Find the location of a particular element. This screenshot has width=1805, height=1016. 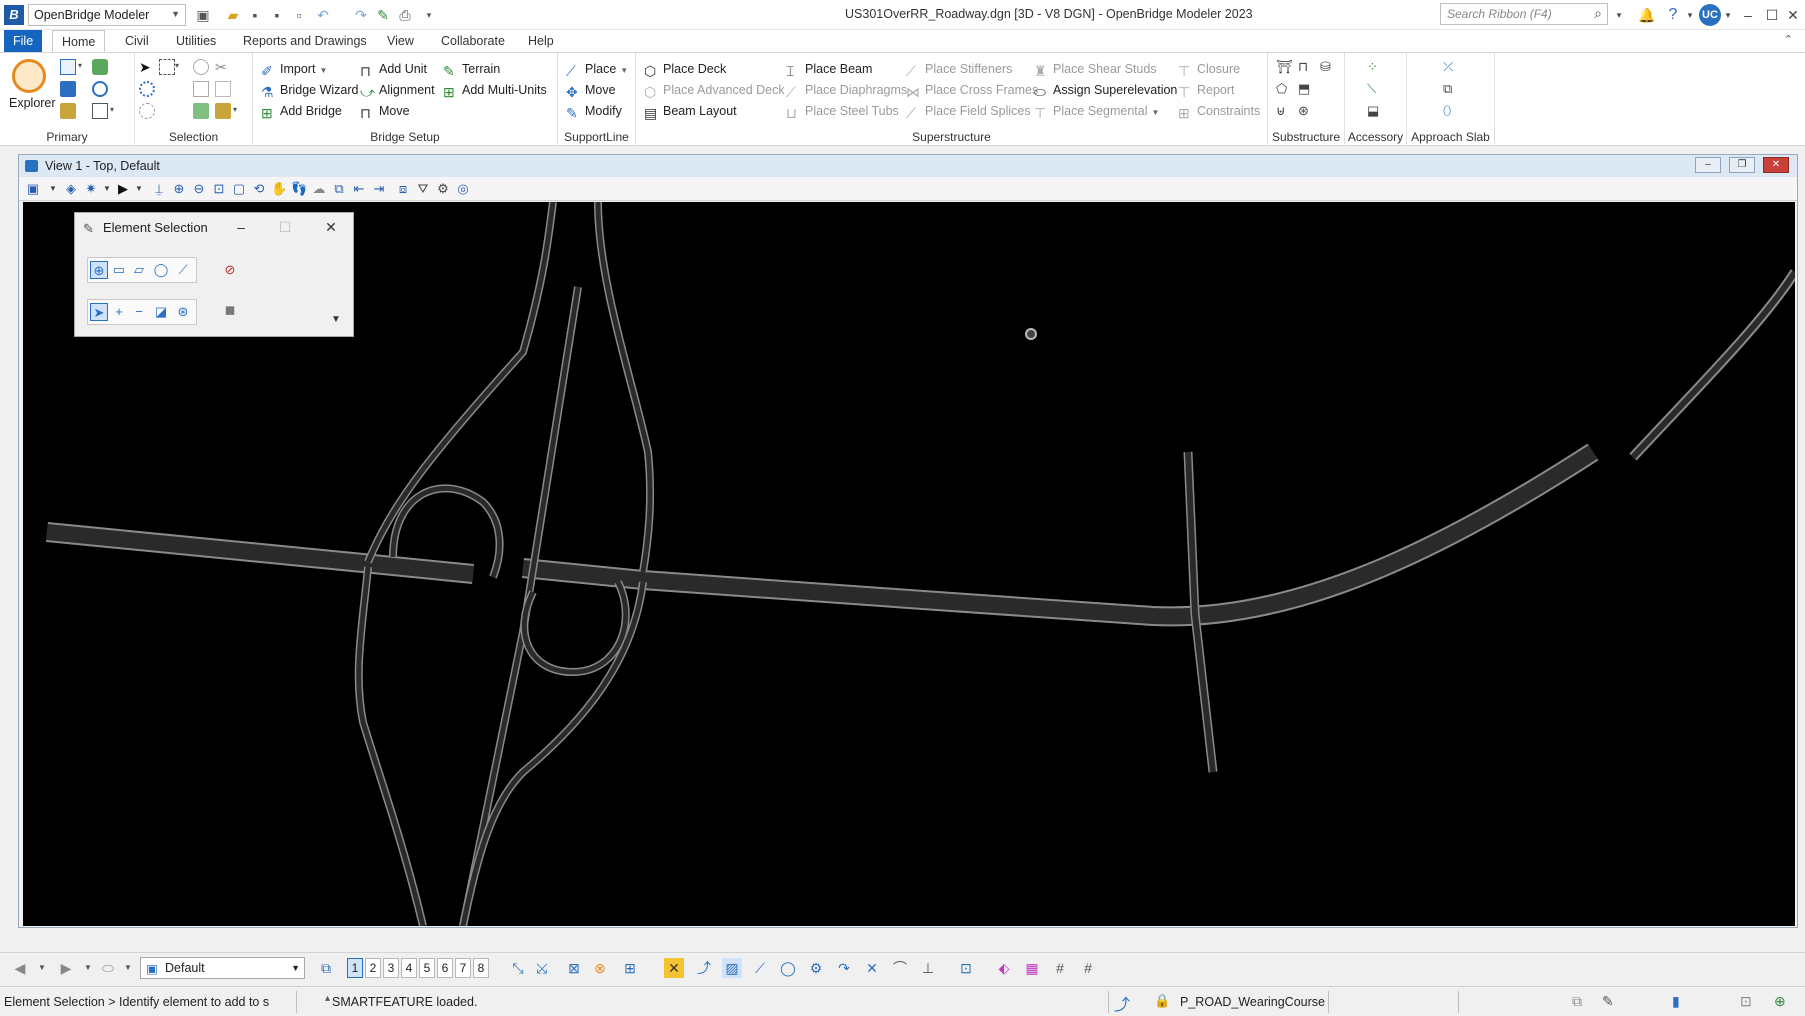

beam-layout-button: ▤ Beam Layout is located at coordinates (690, 111).